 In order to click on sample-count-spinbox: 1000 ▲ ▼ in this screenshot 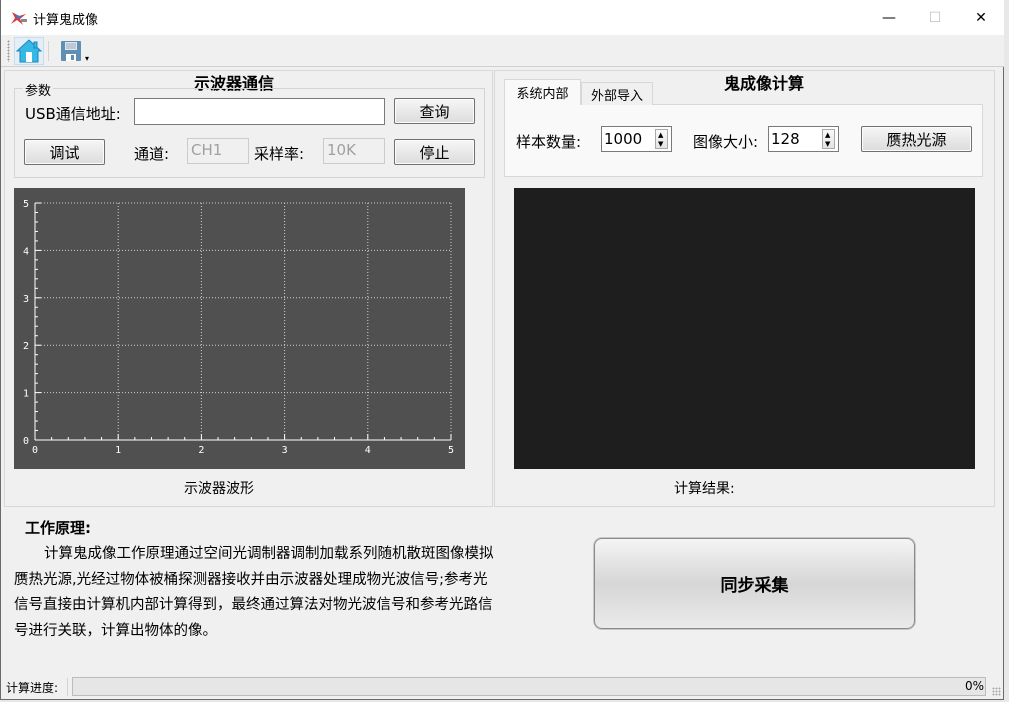, I will do `click(636, 139)`.